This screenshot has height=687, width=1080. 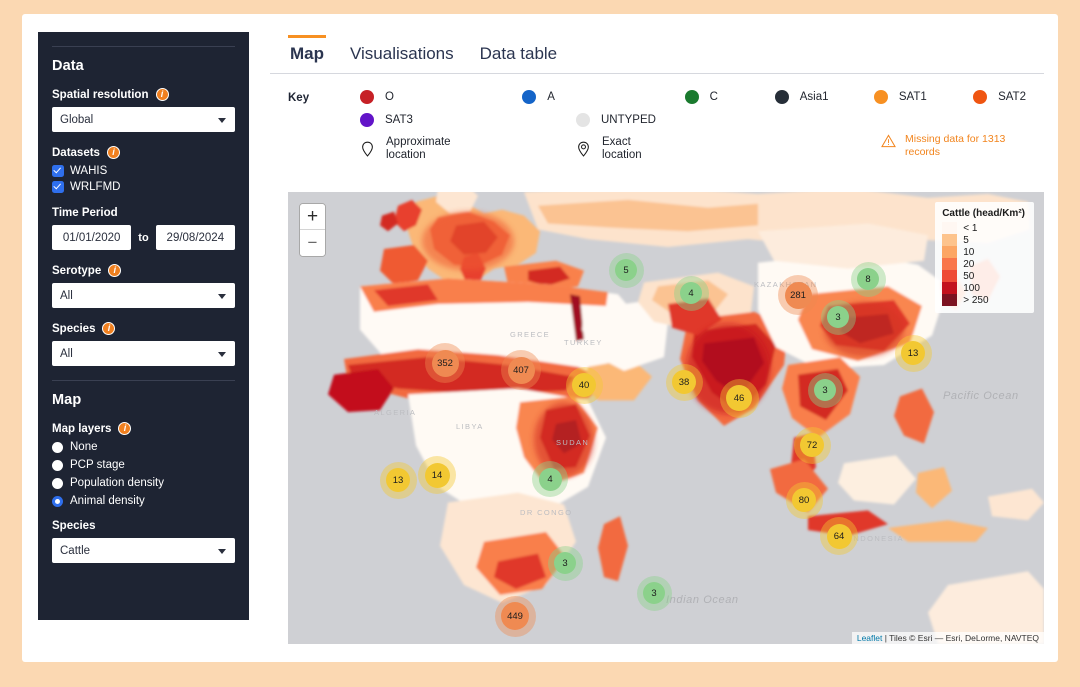 I want to click on key-item-a: A, so click(x=603, y=97).